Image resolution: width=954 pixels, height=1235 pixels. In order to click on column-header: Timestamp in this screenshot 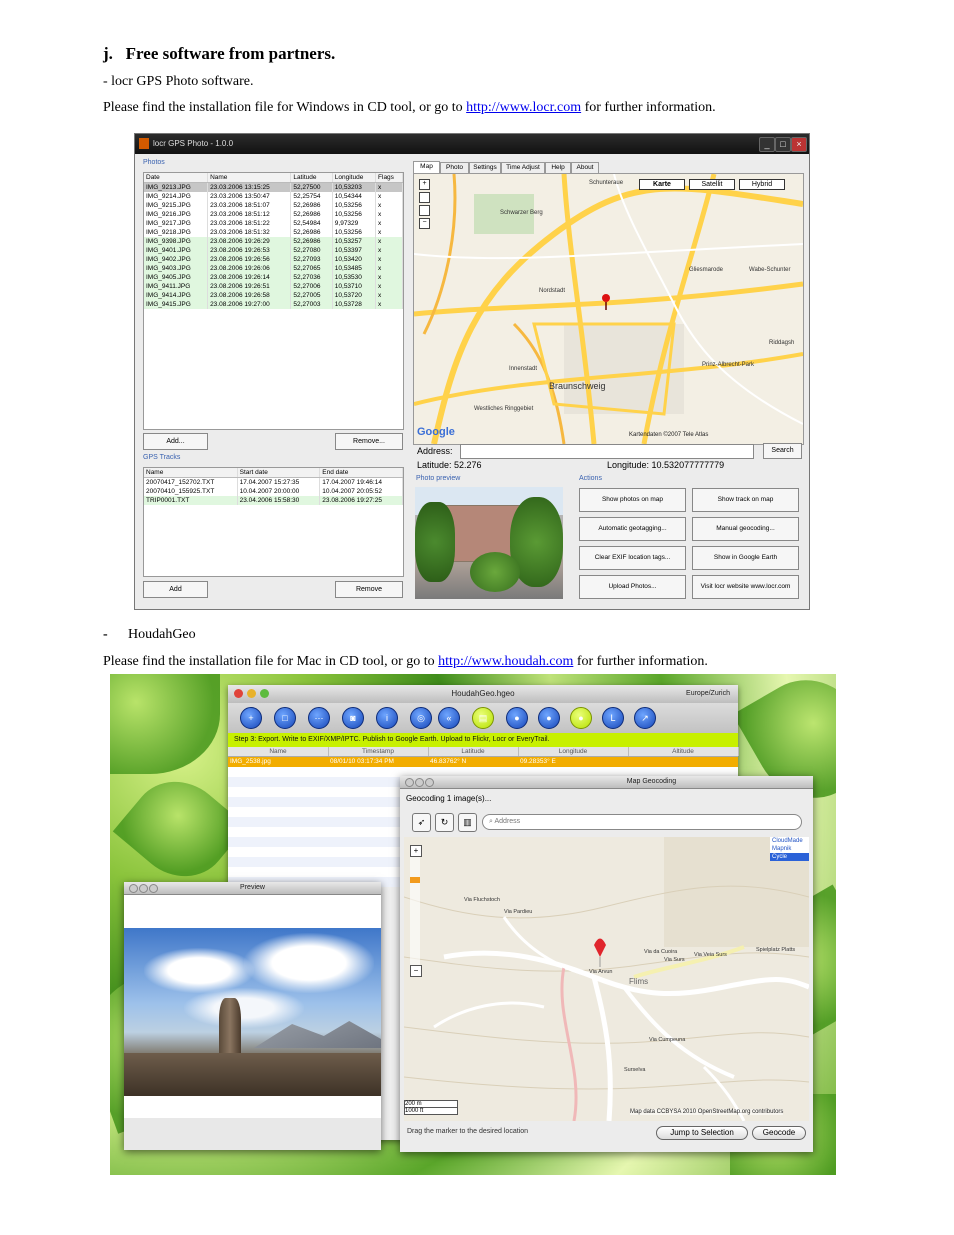, I will do `click(378, 751)`.